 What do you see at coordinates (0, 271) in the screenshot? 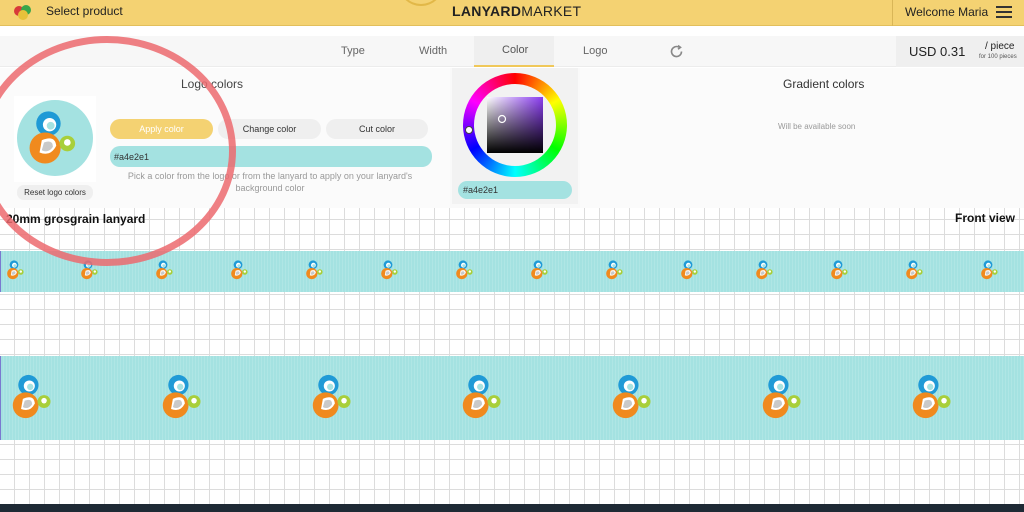
I see `strip-edge-small` at bounding box center [0, 271].